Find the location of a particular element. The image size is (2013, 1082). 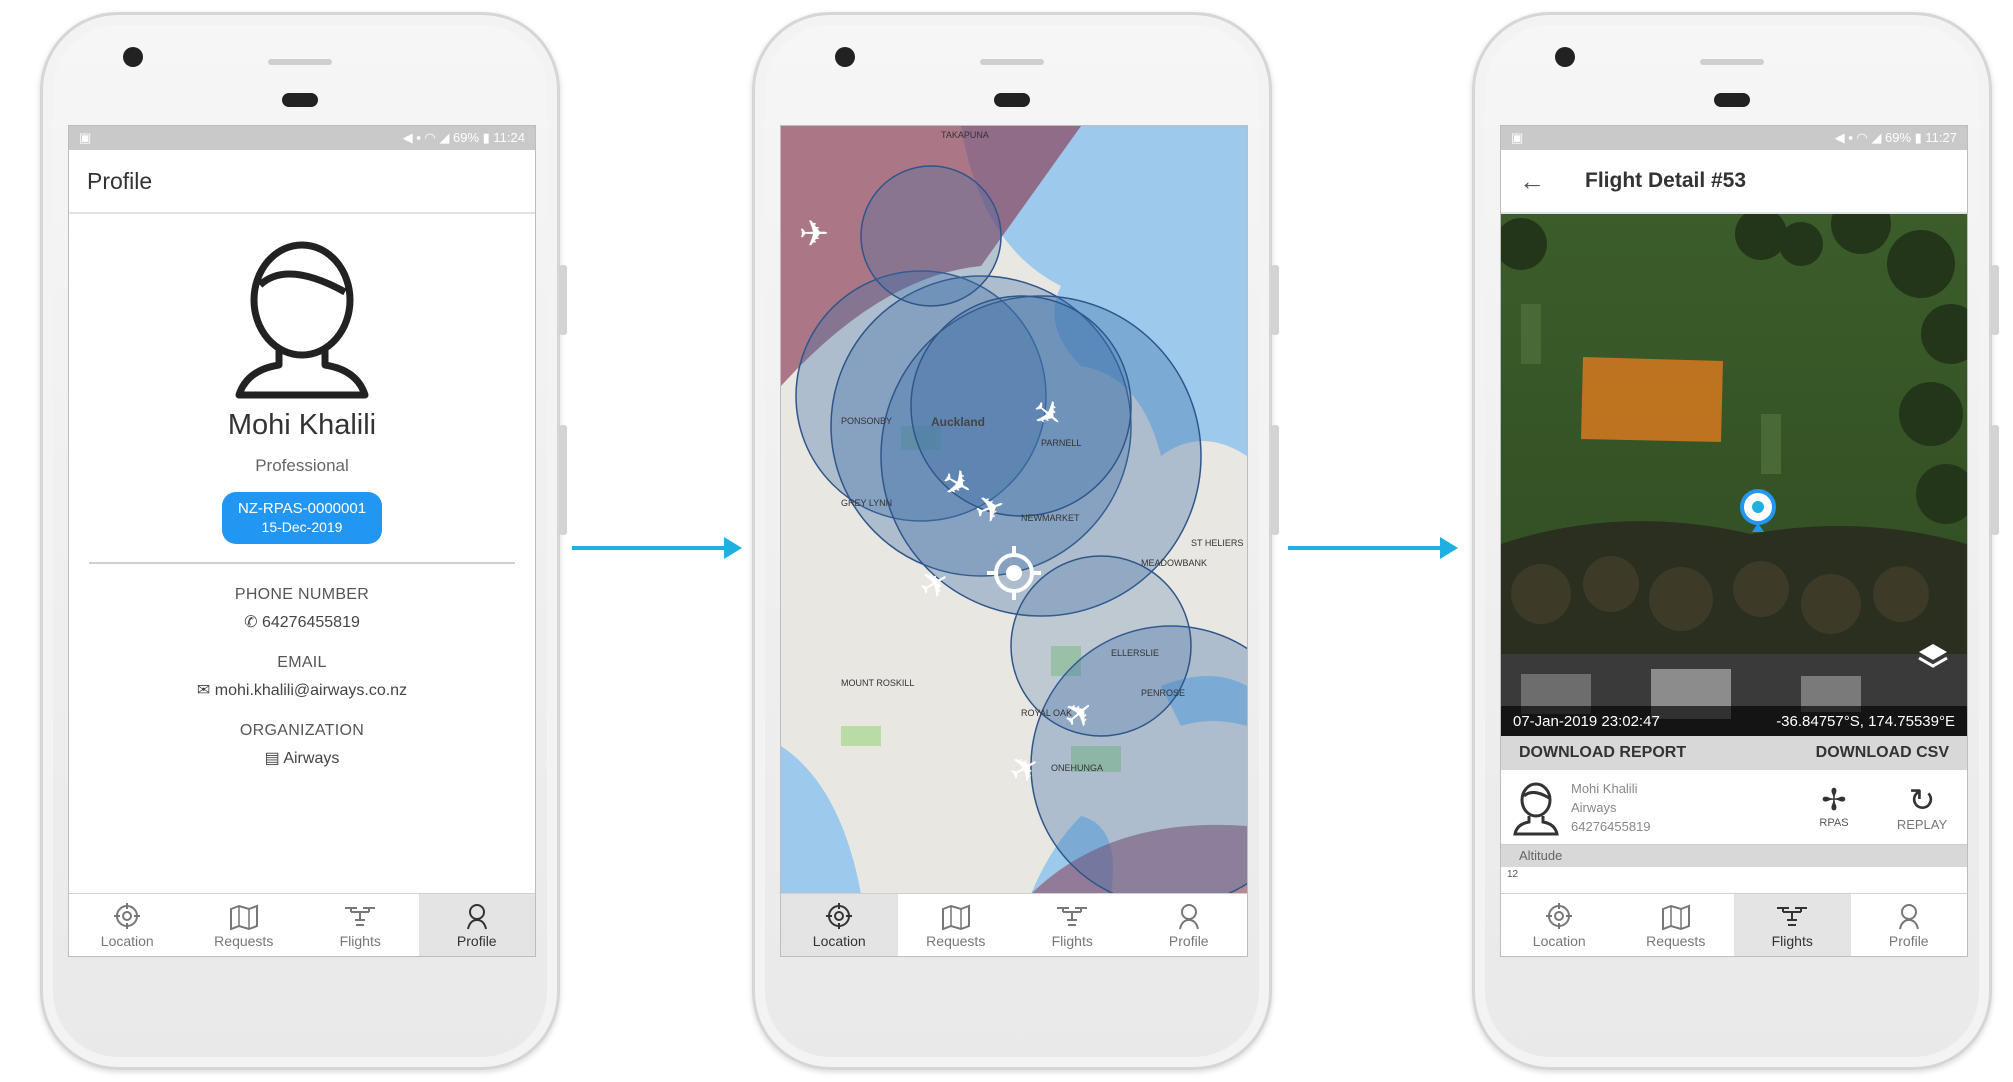

proximity-sensor is located at coordinates (1012, 100).